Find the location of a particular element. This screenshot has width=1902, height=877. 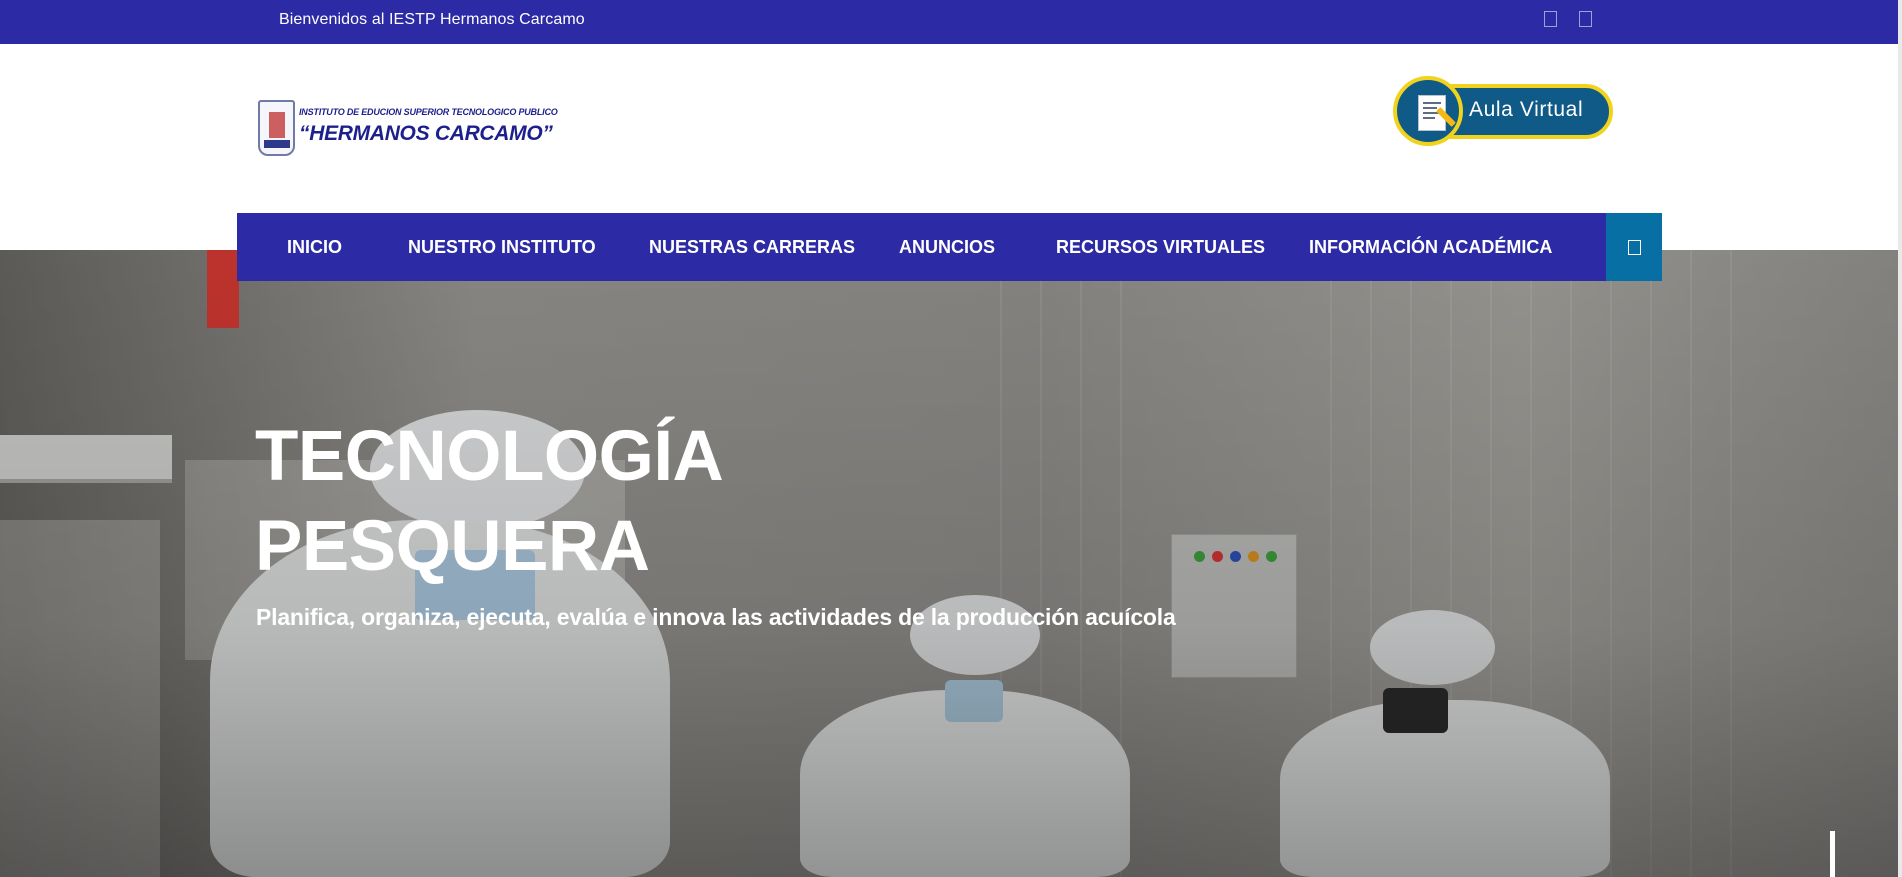

hero-title-line-1: TECNOLOGÍA is located at coordinates (489, 456).